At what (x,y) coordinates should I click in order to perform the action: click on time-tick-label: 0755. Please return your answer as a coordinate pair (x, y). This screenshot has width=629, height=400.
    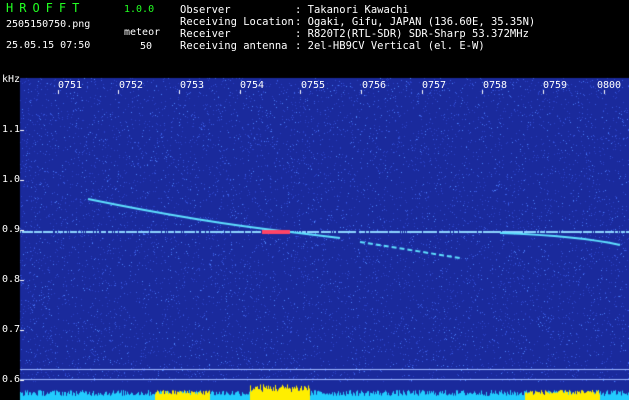
    Looking at the image, I should click on (313, 85).